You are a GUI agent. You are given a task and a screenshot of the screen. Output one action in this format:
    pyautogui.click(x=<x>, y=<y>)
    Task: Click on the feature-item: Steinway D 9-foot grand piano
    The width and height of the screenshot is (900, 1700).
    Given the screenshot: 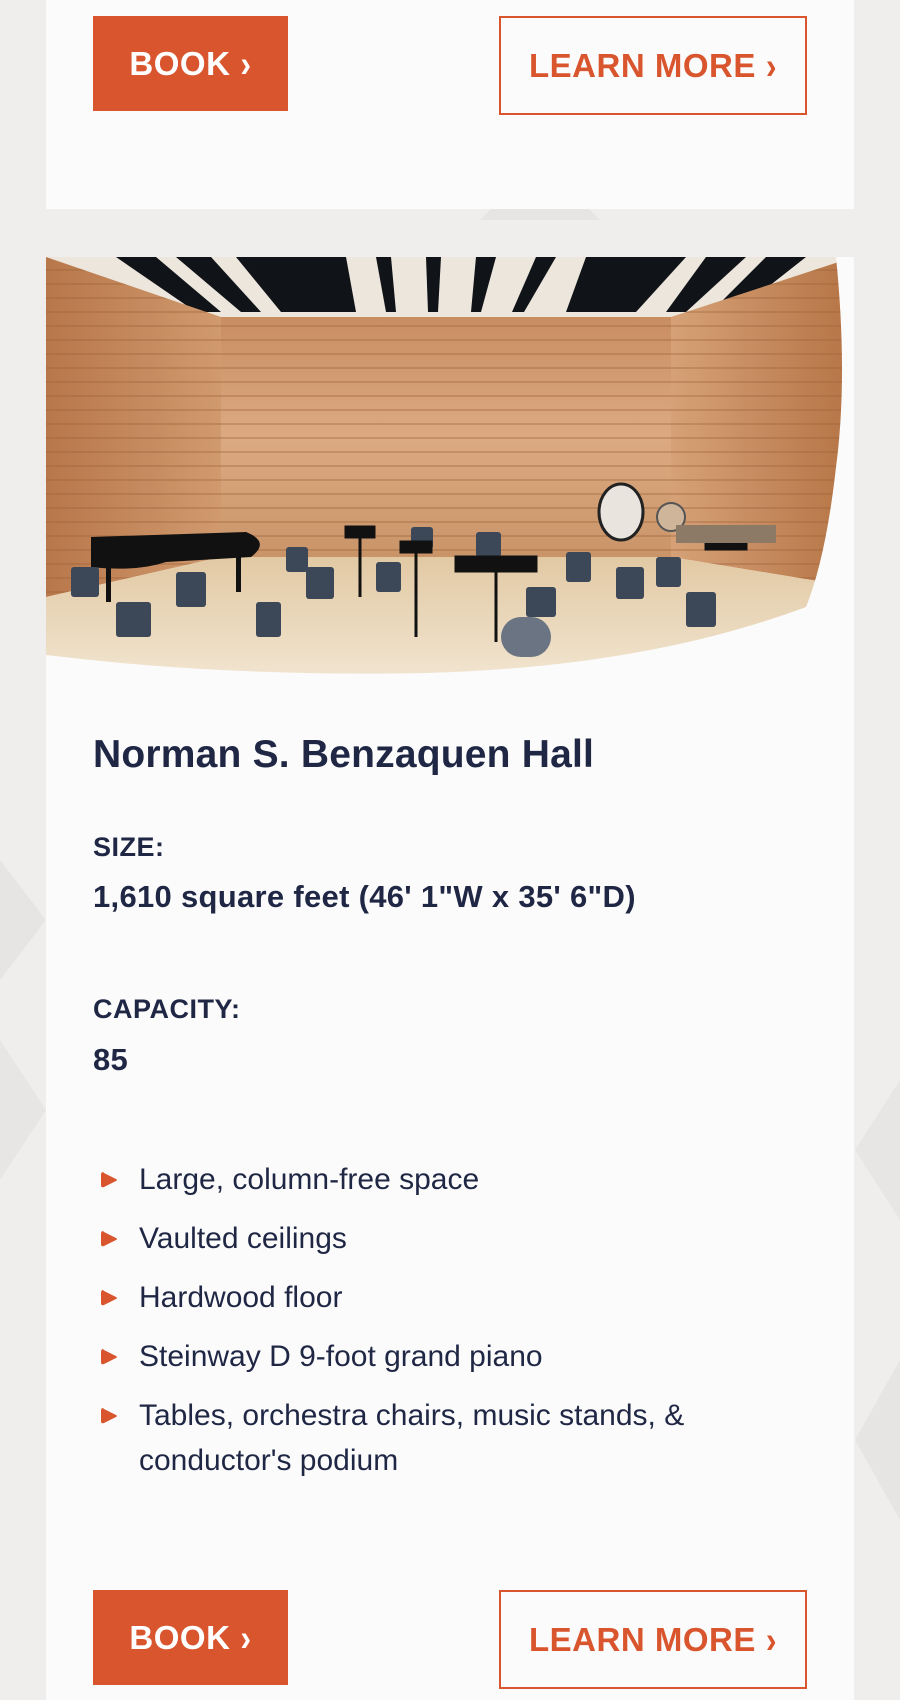 What is the action you would take?
    pyautogui.click(x=453, y=1356)
    